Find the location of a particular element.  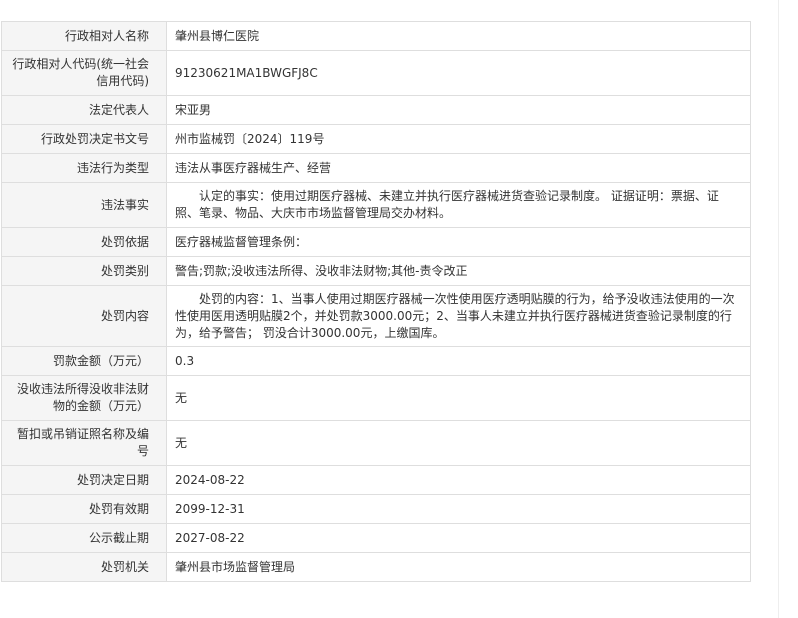

license-revocation-label: 暂扣或吊销证照名称及编号 is located at coordinates (84, 443).